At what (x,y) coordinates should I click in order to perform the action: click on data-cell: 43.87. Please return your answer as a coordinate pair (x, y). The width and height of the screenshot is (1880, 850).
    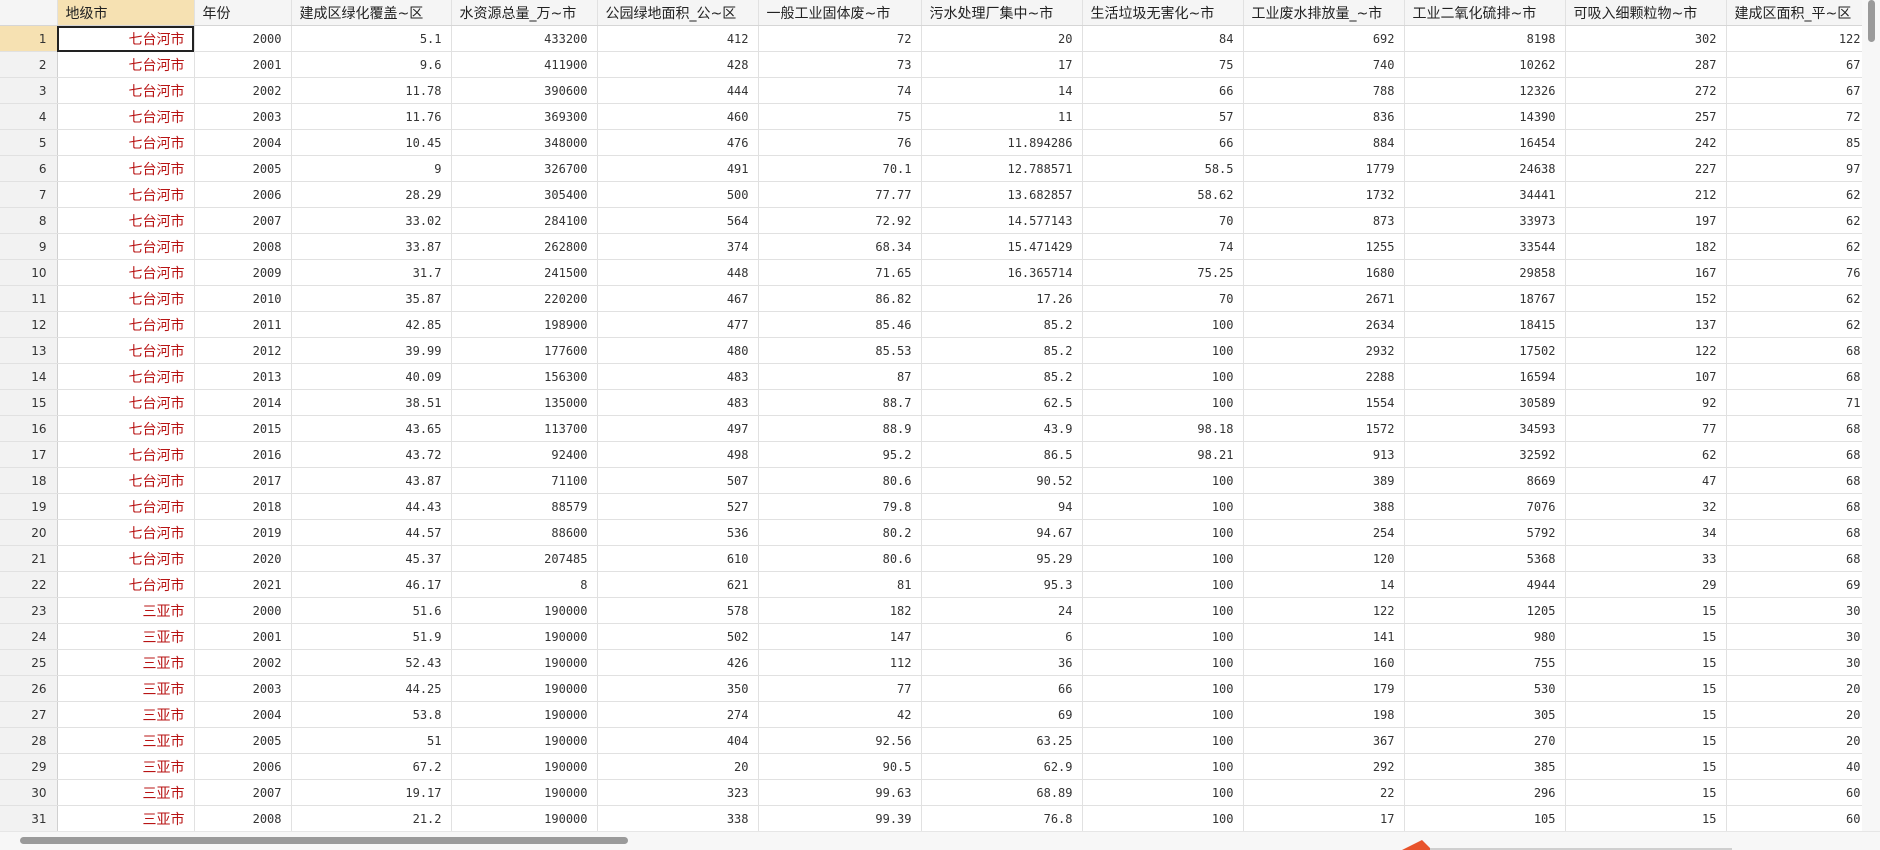
    Looking at the image, I should click on (371, 480).